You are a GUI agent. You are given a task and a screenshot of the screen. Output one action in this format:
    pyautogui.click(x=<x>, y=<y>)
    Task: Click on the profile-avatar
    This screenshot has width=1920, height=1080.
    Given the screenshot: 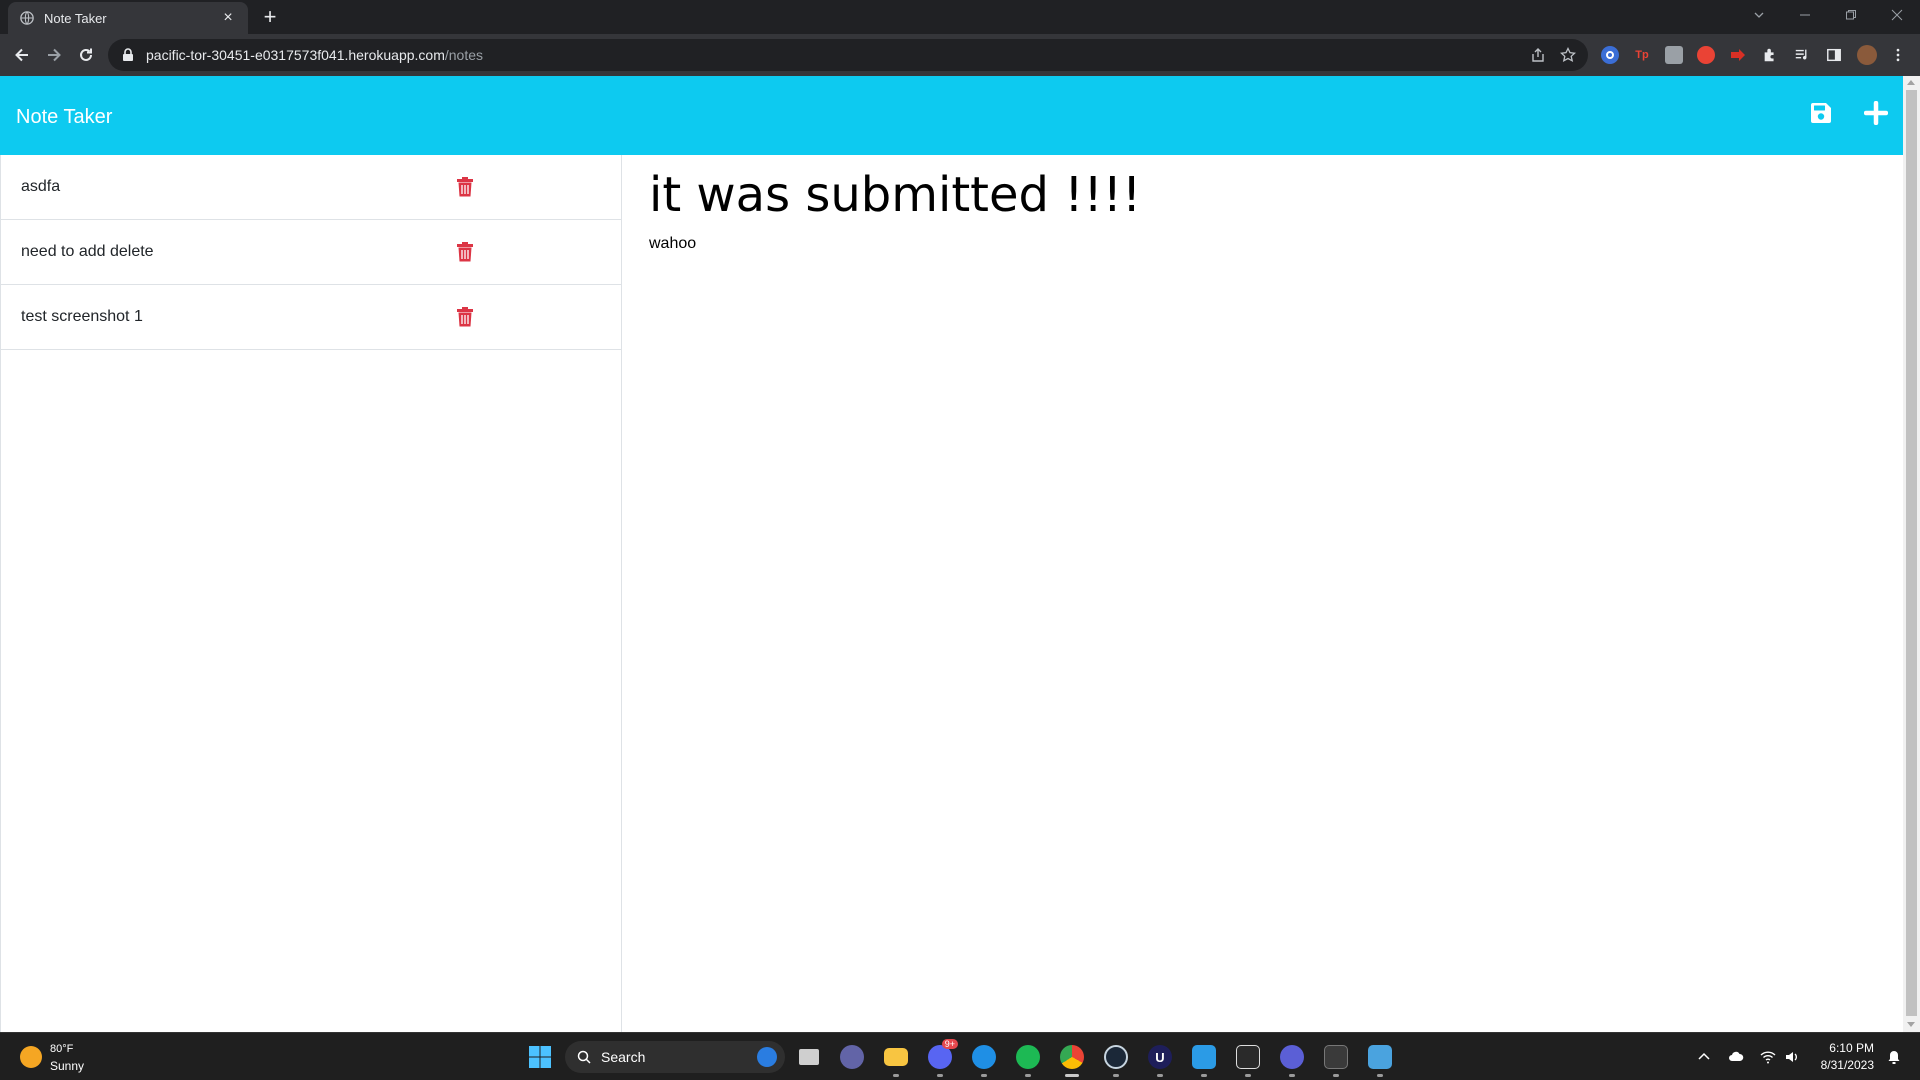 What is the action you would take?
    pyautogui.click(x=1867, y=55)
    